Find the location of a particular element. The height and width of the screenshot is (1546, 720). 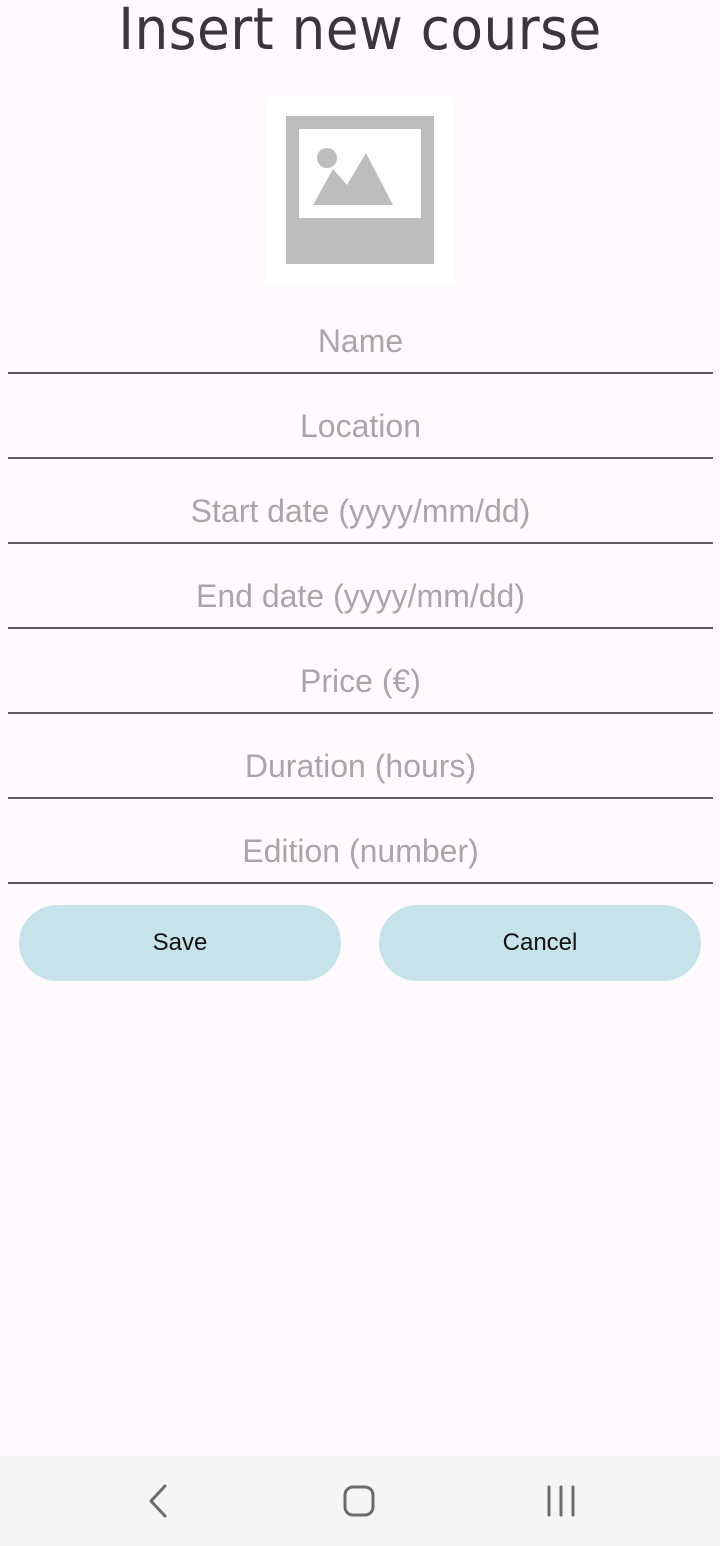

name-field is located at coordinates (360, 342).